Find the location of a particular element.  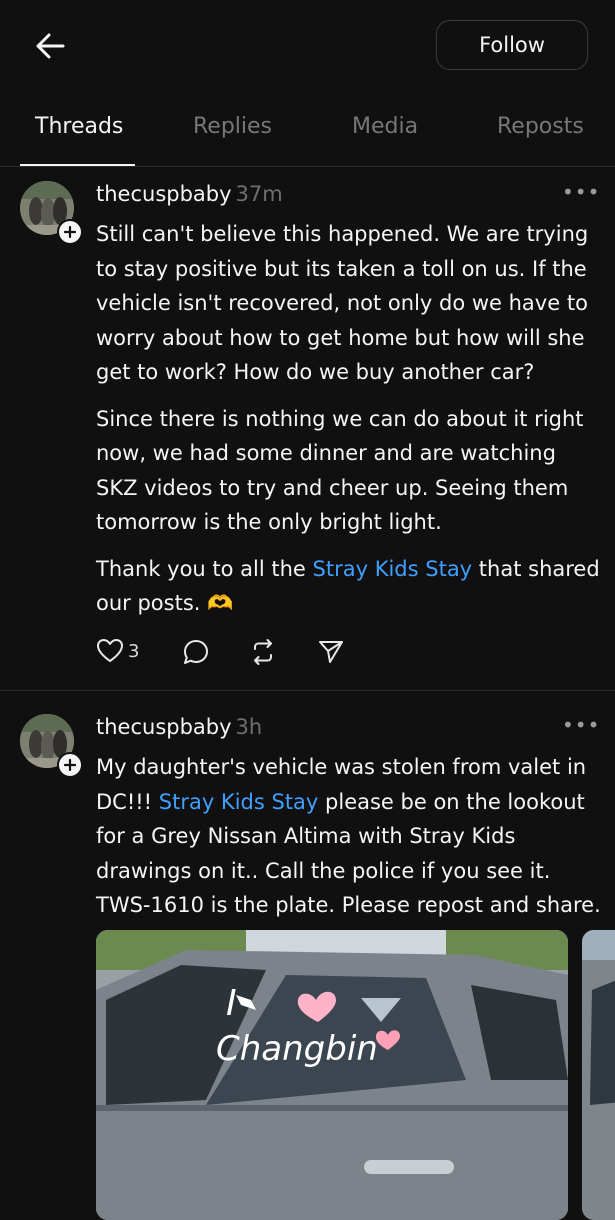

tab-replies: Replies is located at coordinates (232, 126).